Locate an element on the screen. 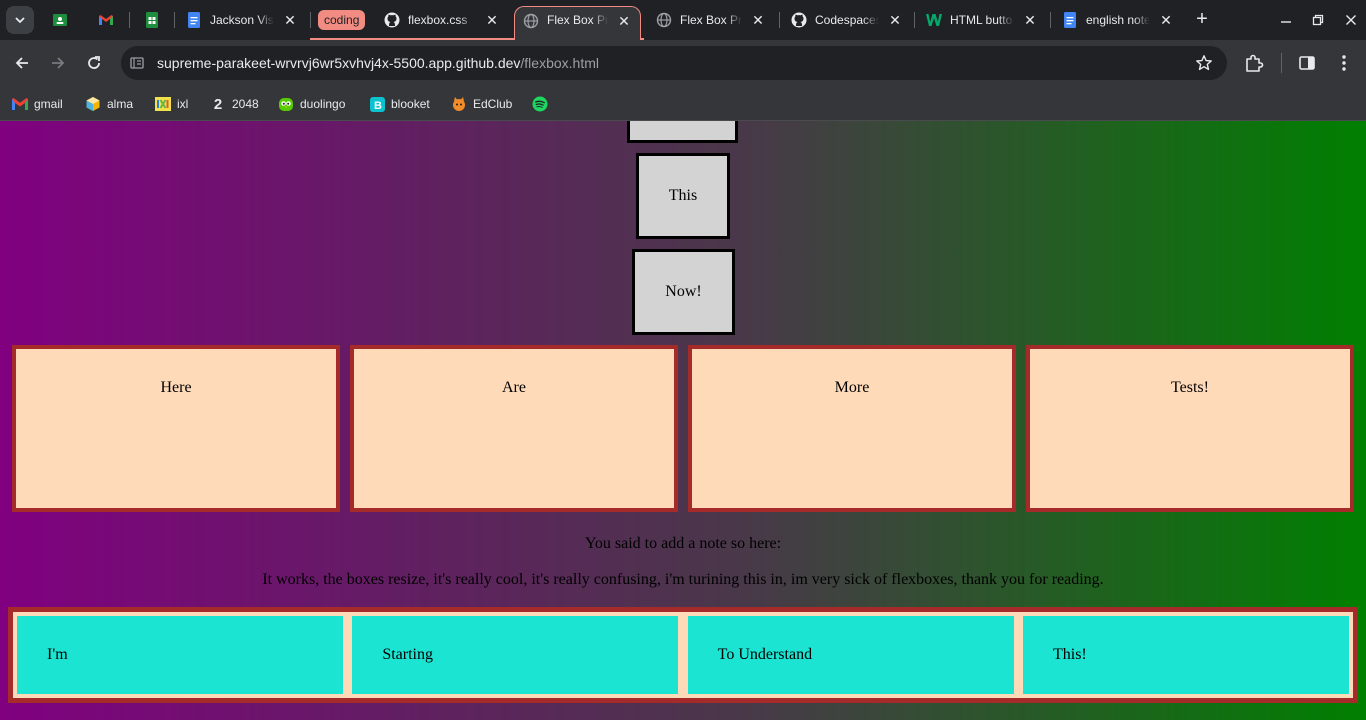  stack-box: Now! is located at coordinates (683, 292).